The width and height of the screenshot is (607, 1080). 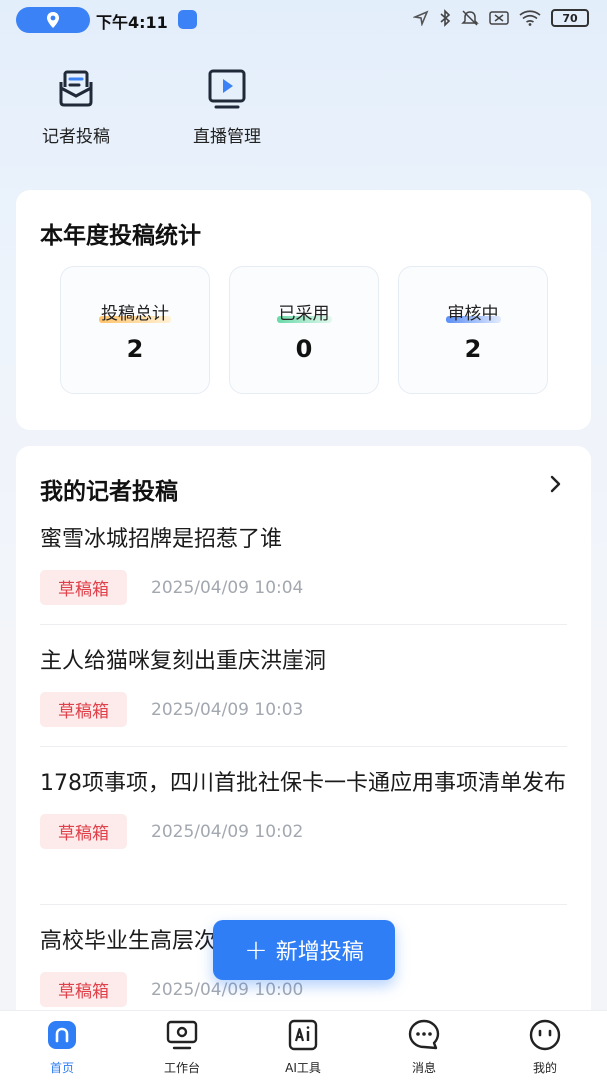 What do you see at coordinates (120, 236) in the screenshot?
I see `stats-title: 本年度投稿统计` at bounding box center [120, 236].